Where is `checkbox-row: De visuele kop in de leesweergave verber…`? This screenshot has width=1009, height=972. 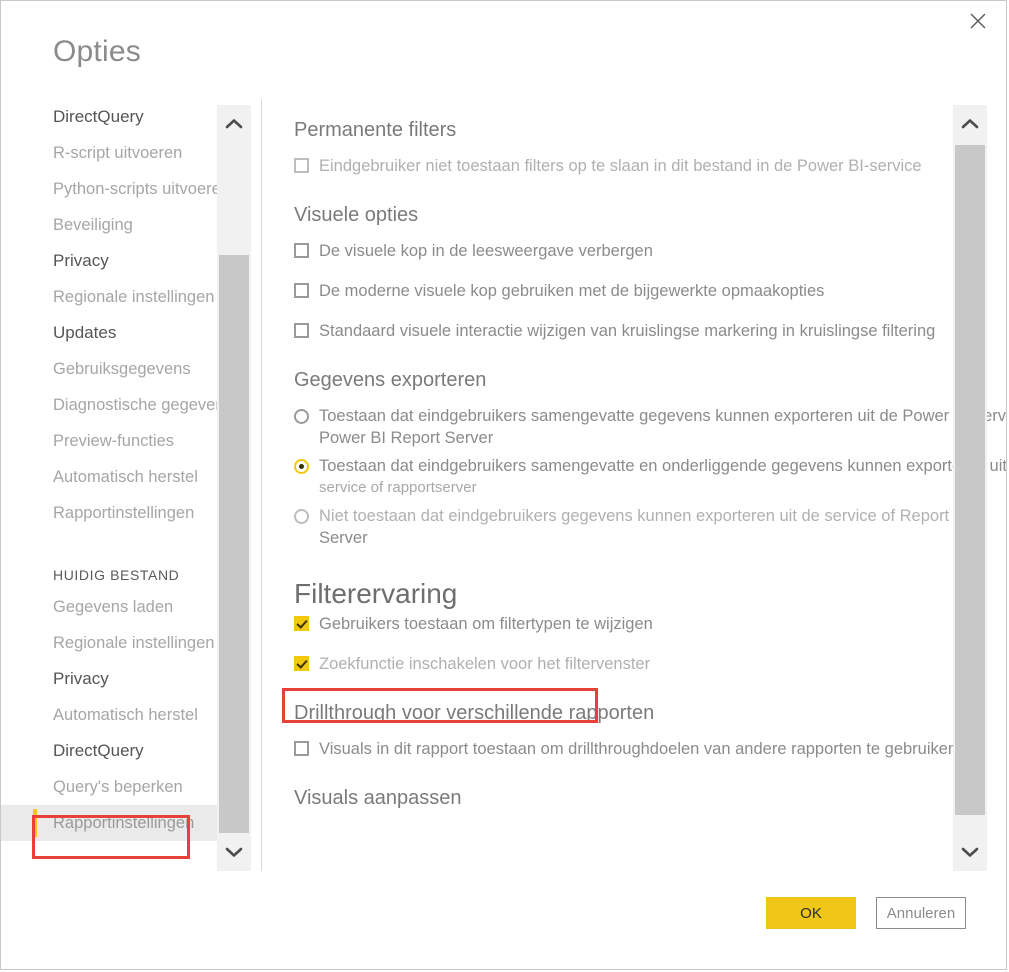 checkbox-row: De visuele kop in de leesweergave verber… is located at coordinates (650, 251).